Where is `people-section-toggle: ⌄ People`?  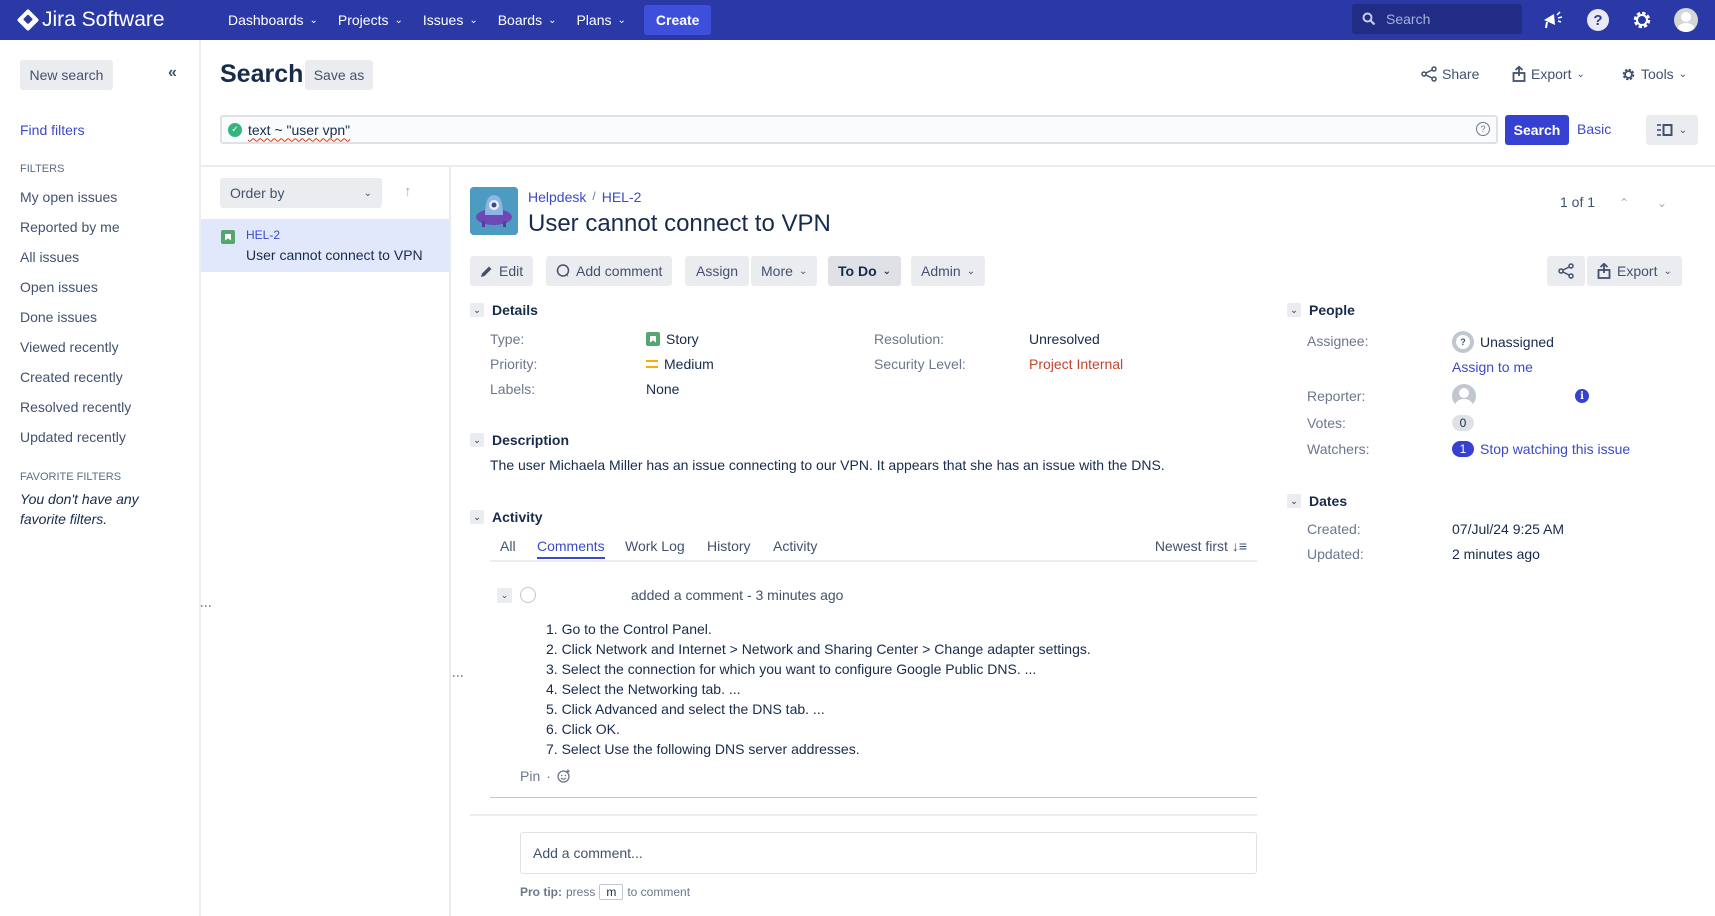 people-section-toggle: ⌄ People is located at coordinates (1321, 310).